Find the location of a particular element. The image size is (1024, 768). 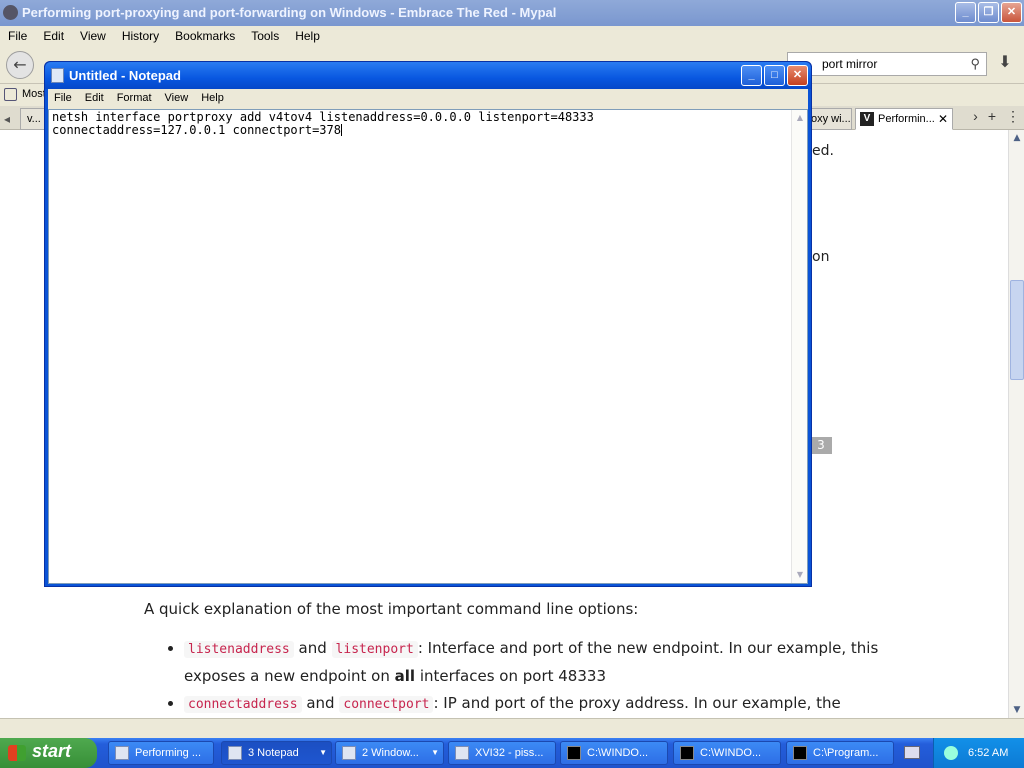

content-peek-badge: 3 is located at coordinates (821, 445).